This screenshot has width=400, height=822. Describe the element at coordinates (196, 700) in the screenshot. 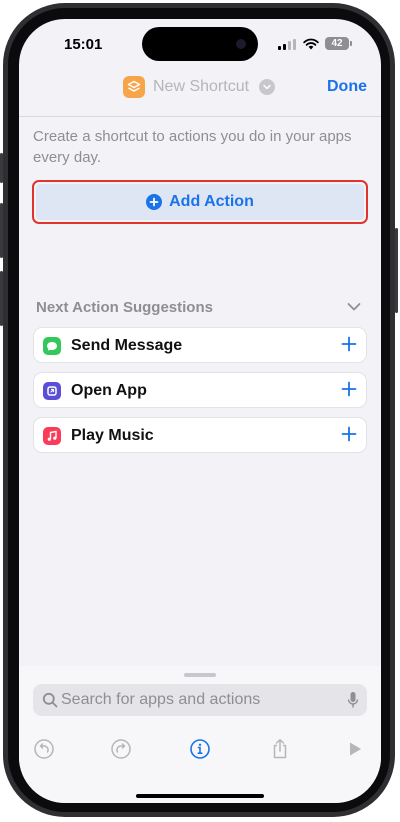

I see `search-input` at that location.